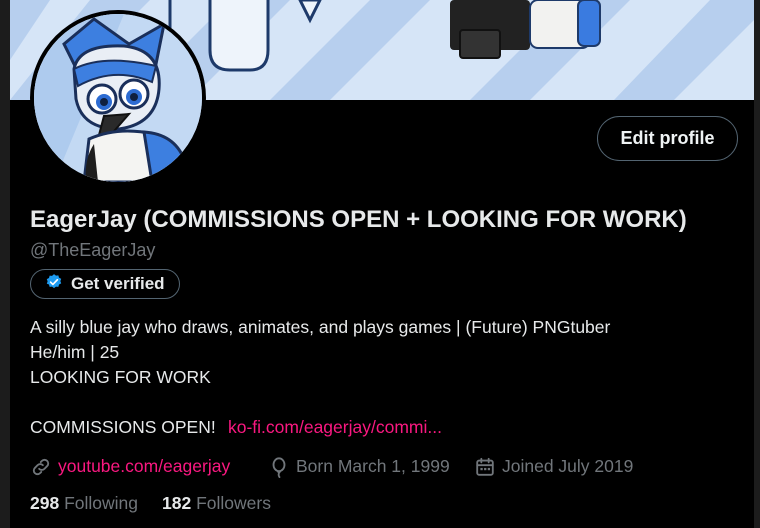 The width and height of the screenshot is (760, 528). I want to click on calendar-icon, so click(485, 466).